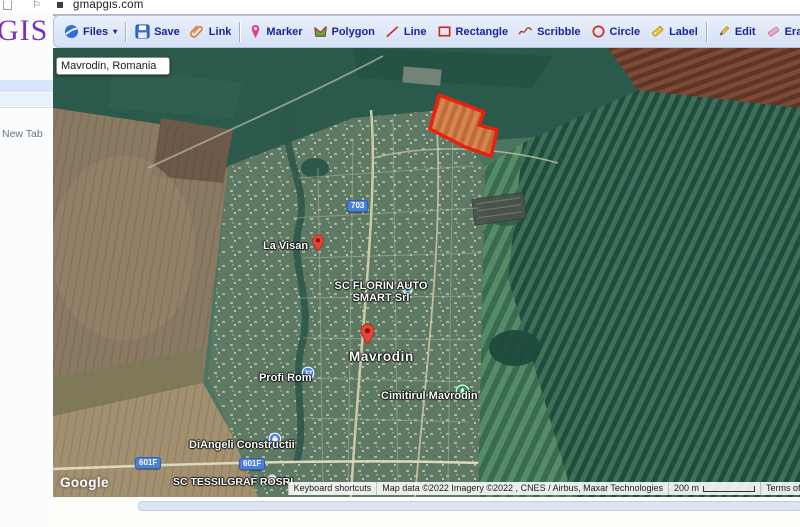 The width and height of the screenshot is (800, 527). What do you see at coordinates (444, 31) in the screenshot?
I see `rectangle-icon` at bounding box center [444, 31].